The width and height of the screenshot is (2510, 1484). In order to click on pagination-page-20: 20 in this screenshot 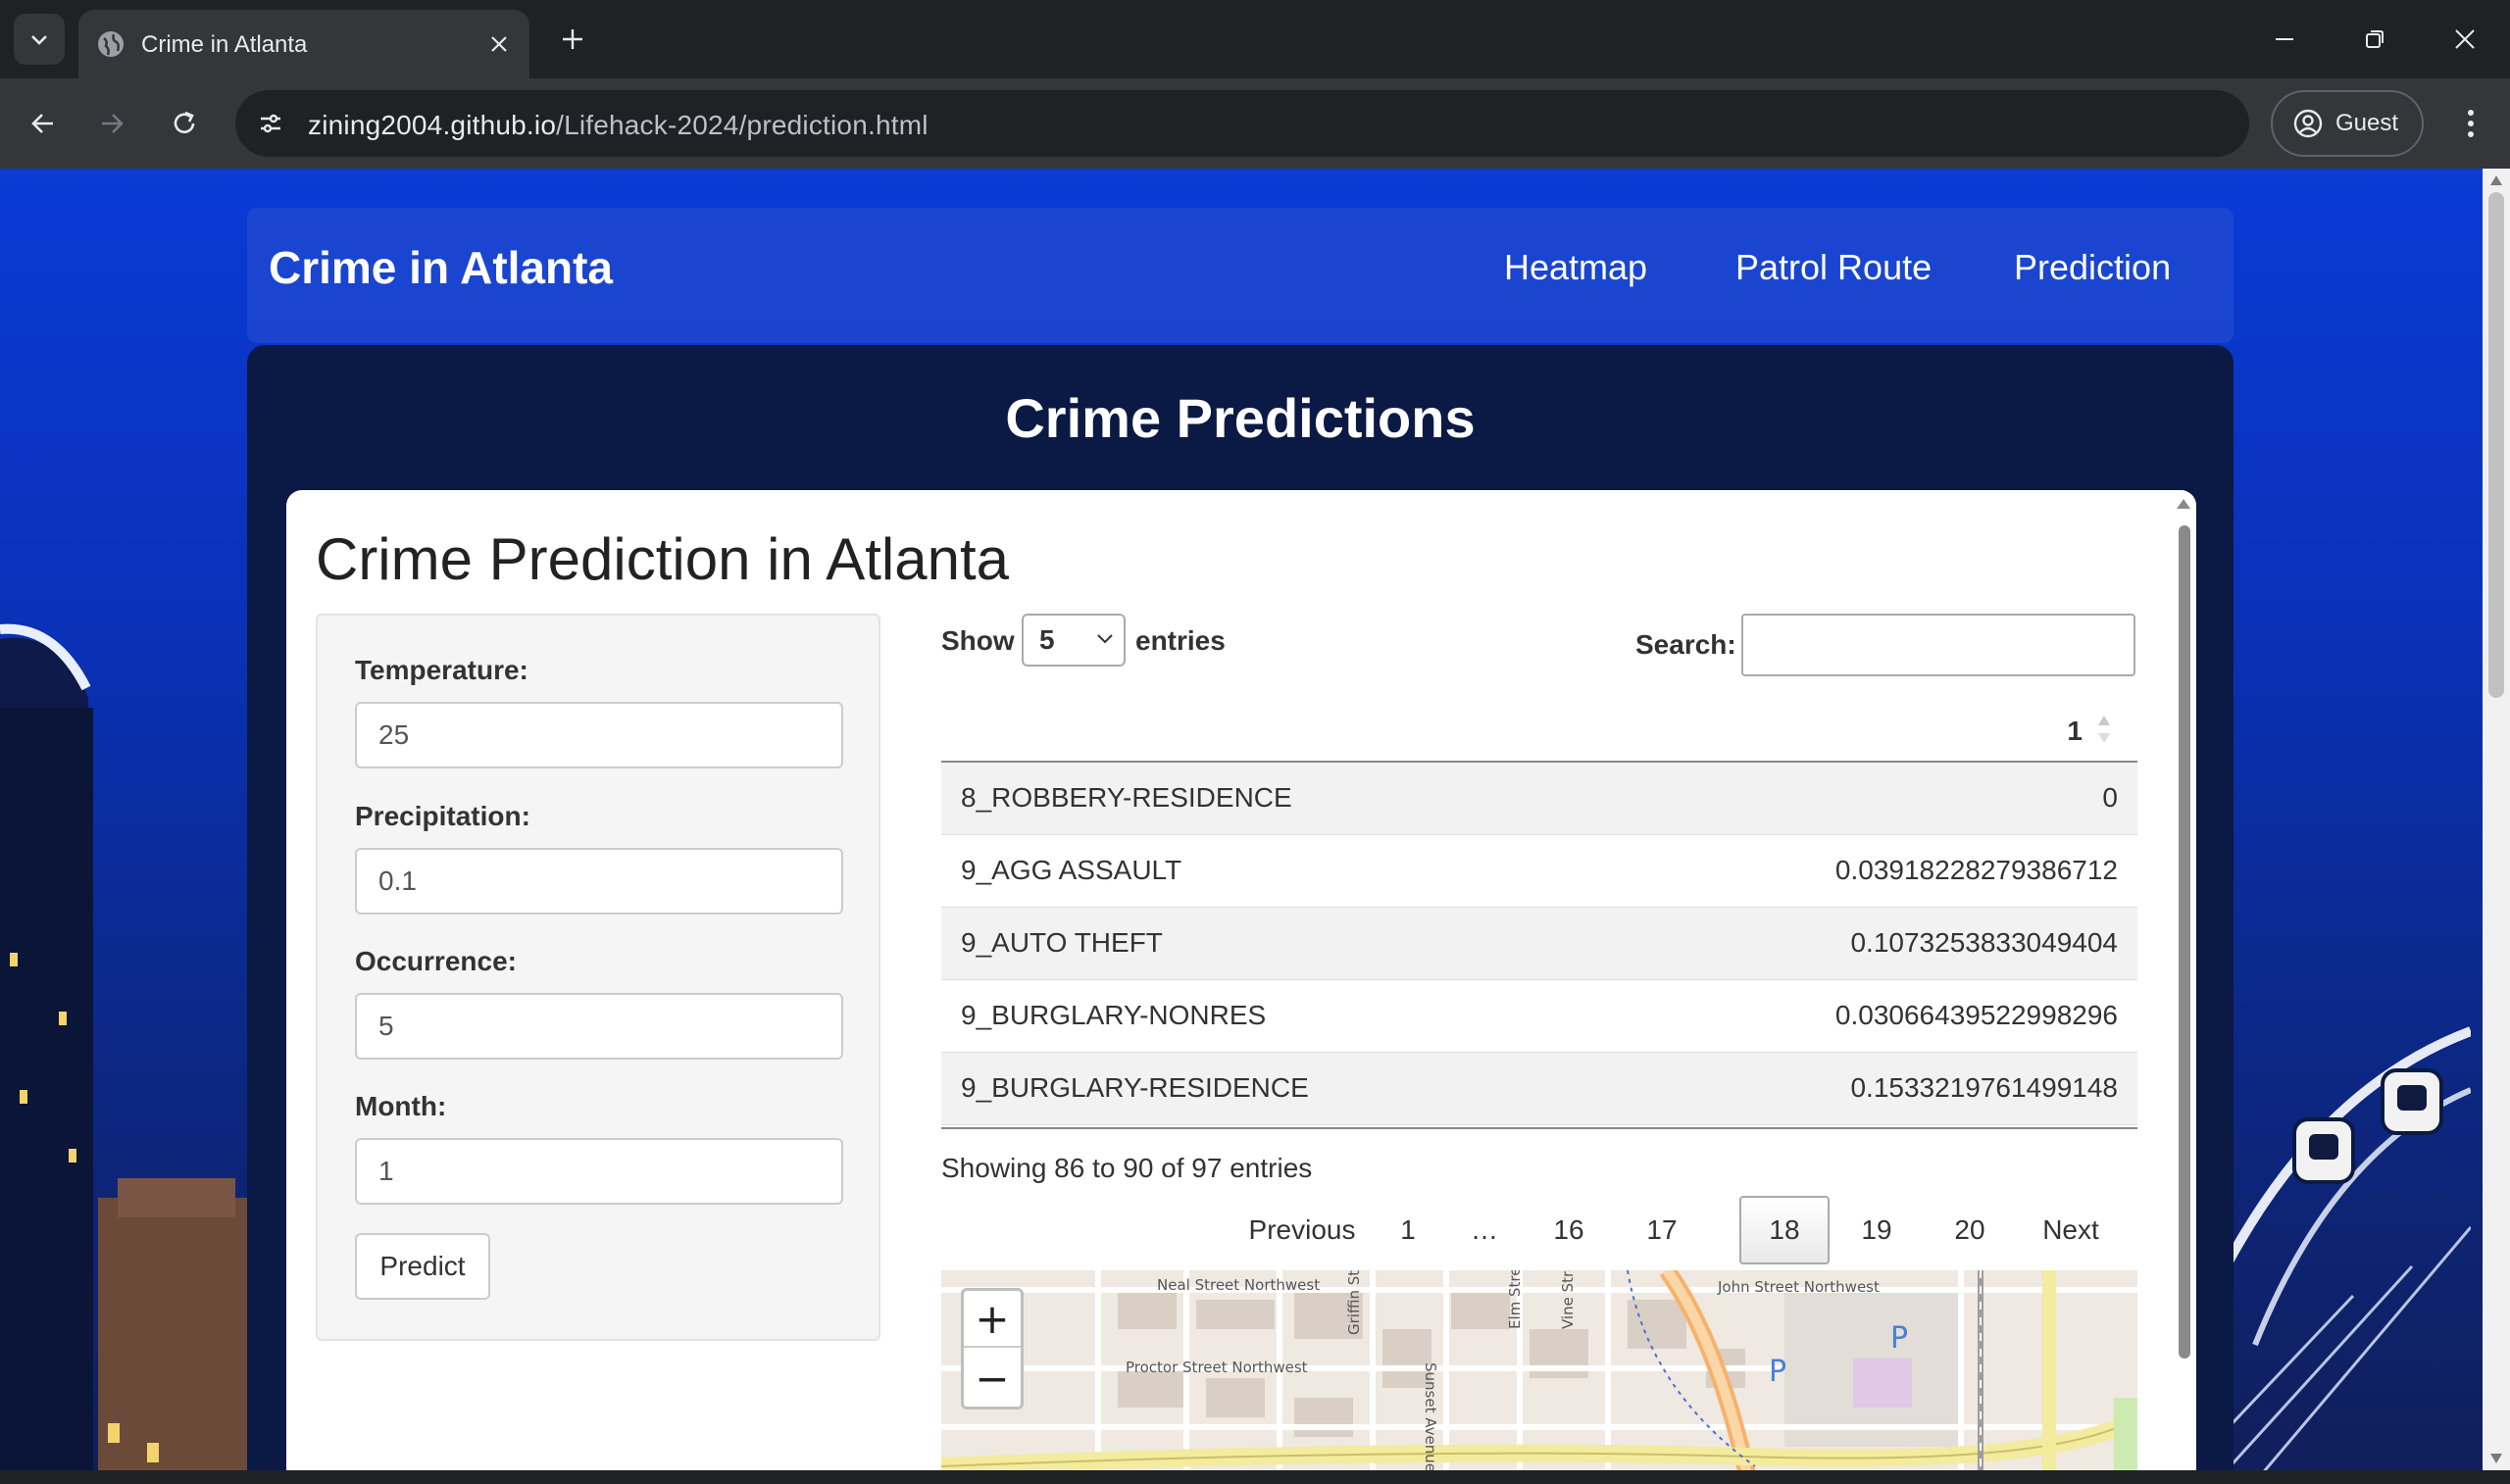, I will do `click(1970, 1230)`.